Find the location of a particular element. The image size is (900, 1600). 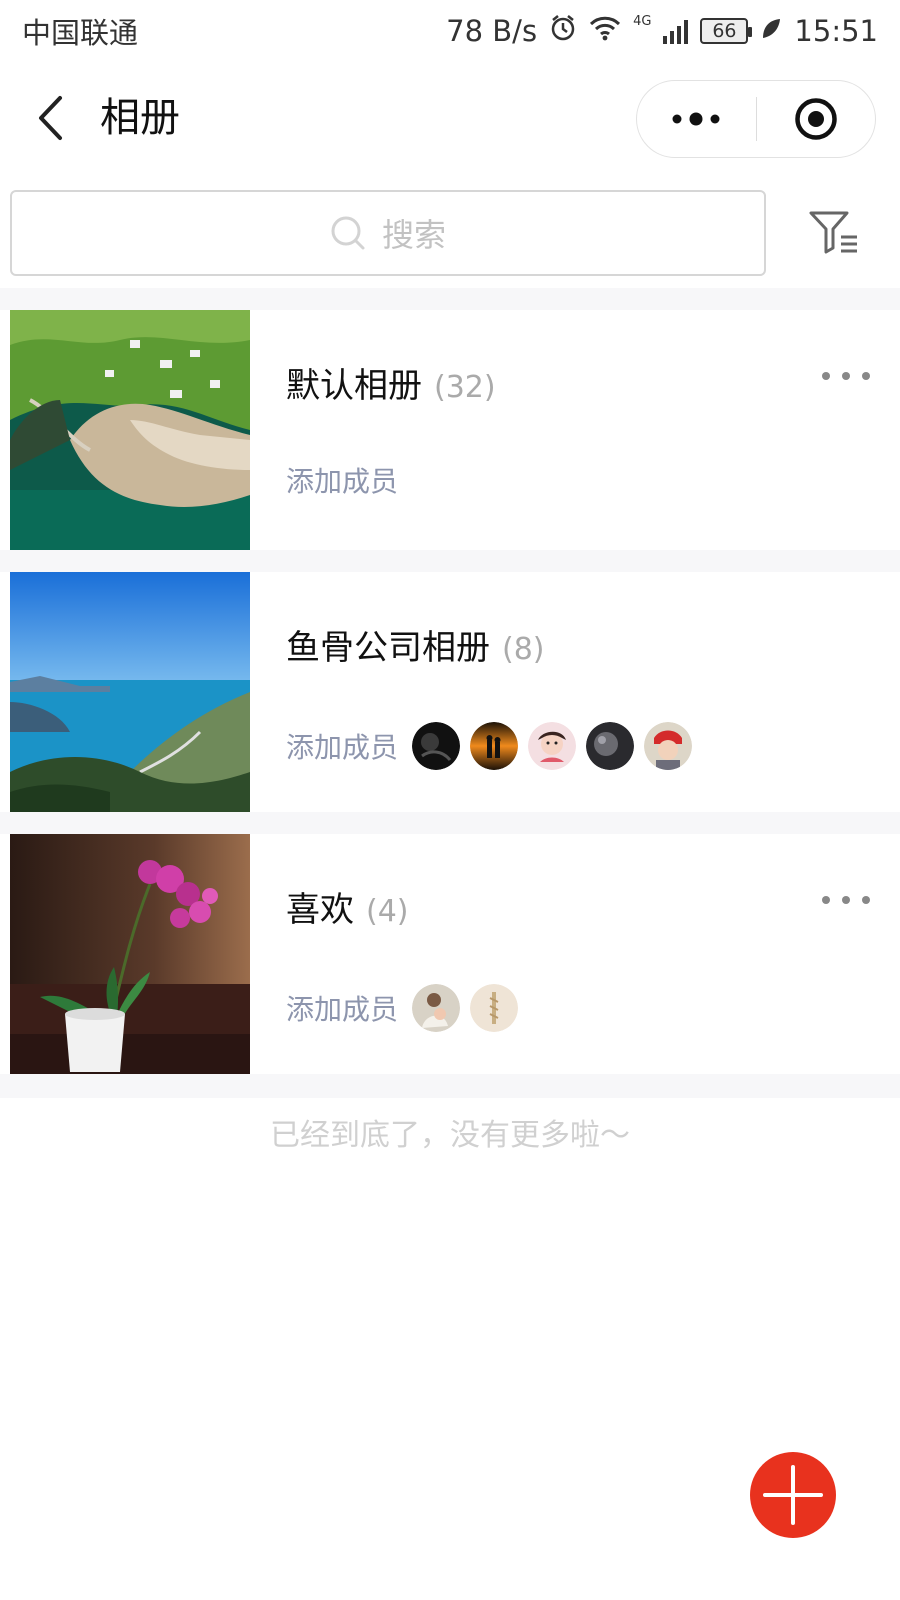

wifi-icon is located at coordinates (605, 31).